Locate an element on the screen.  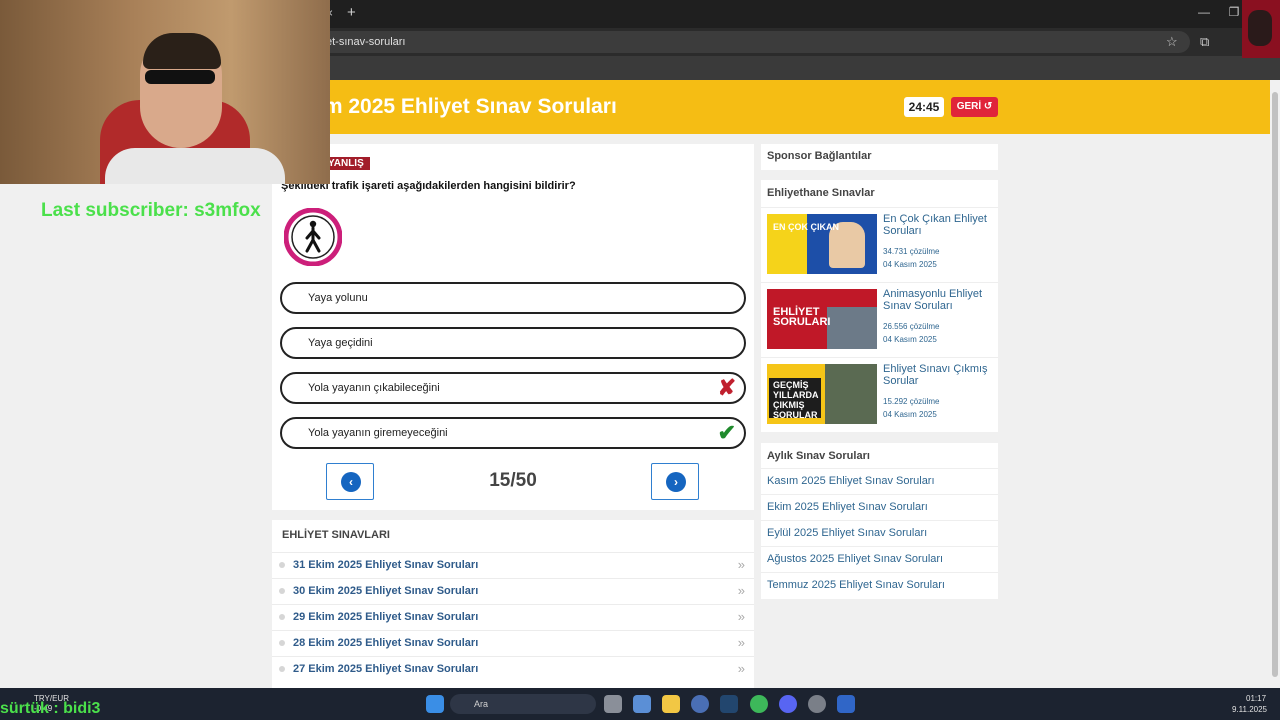
test-card-solves: 34.731 çözülme is located at coordinates (911, 251).